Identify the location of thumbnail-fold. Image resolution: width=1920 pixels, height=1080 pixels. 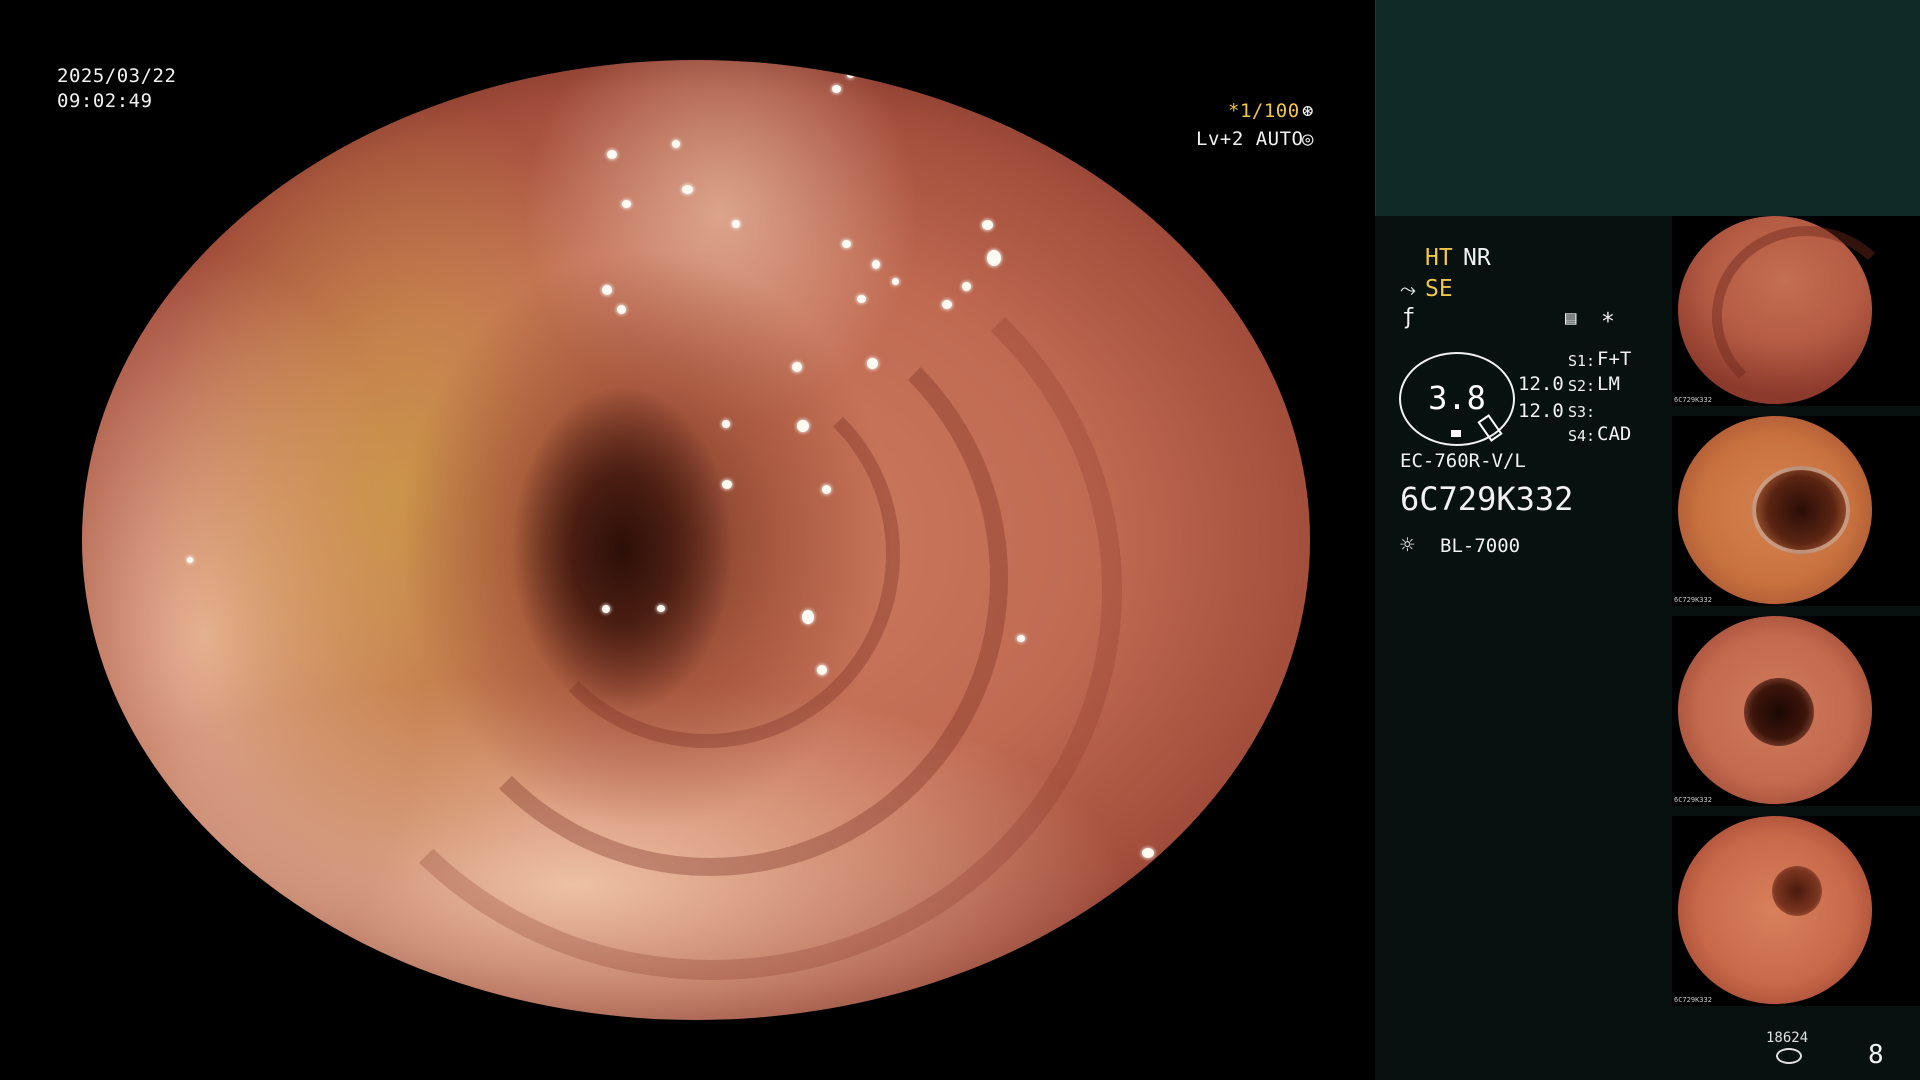
(1807, 316).